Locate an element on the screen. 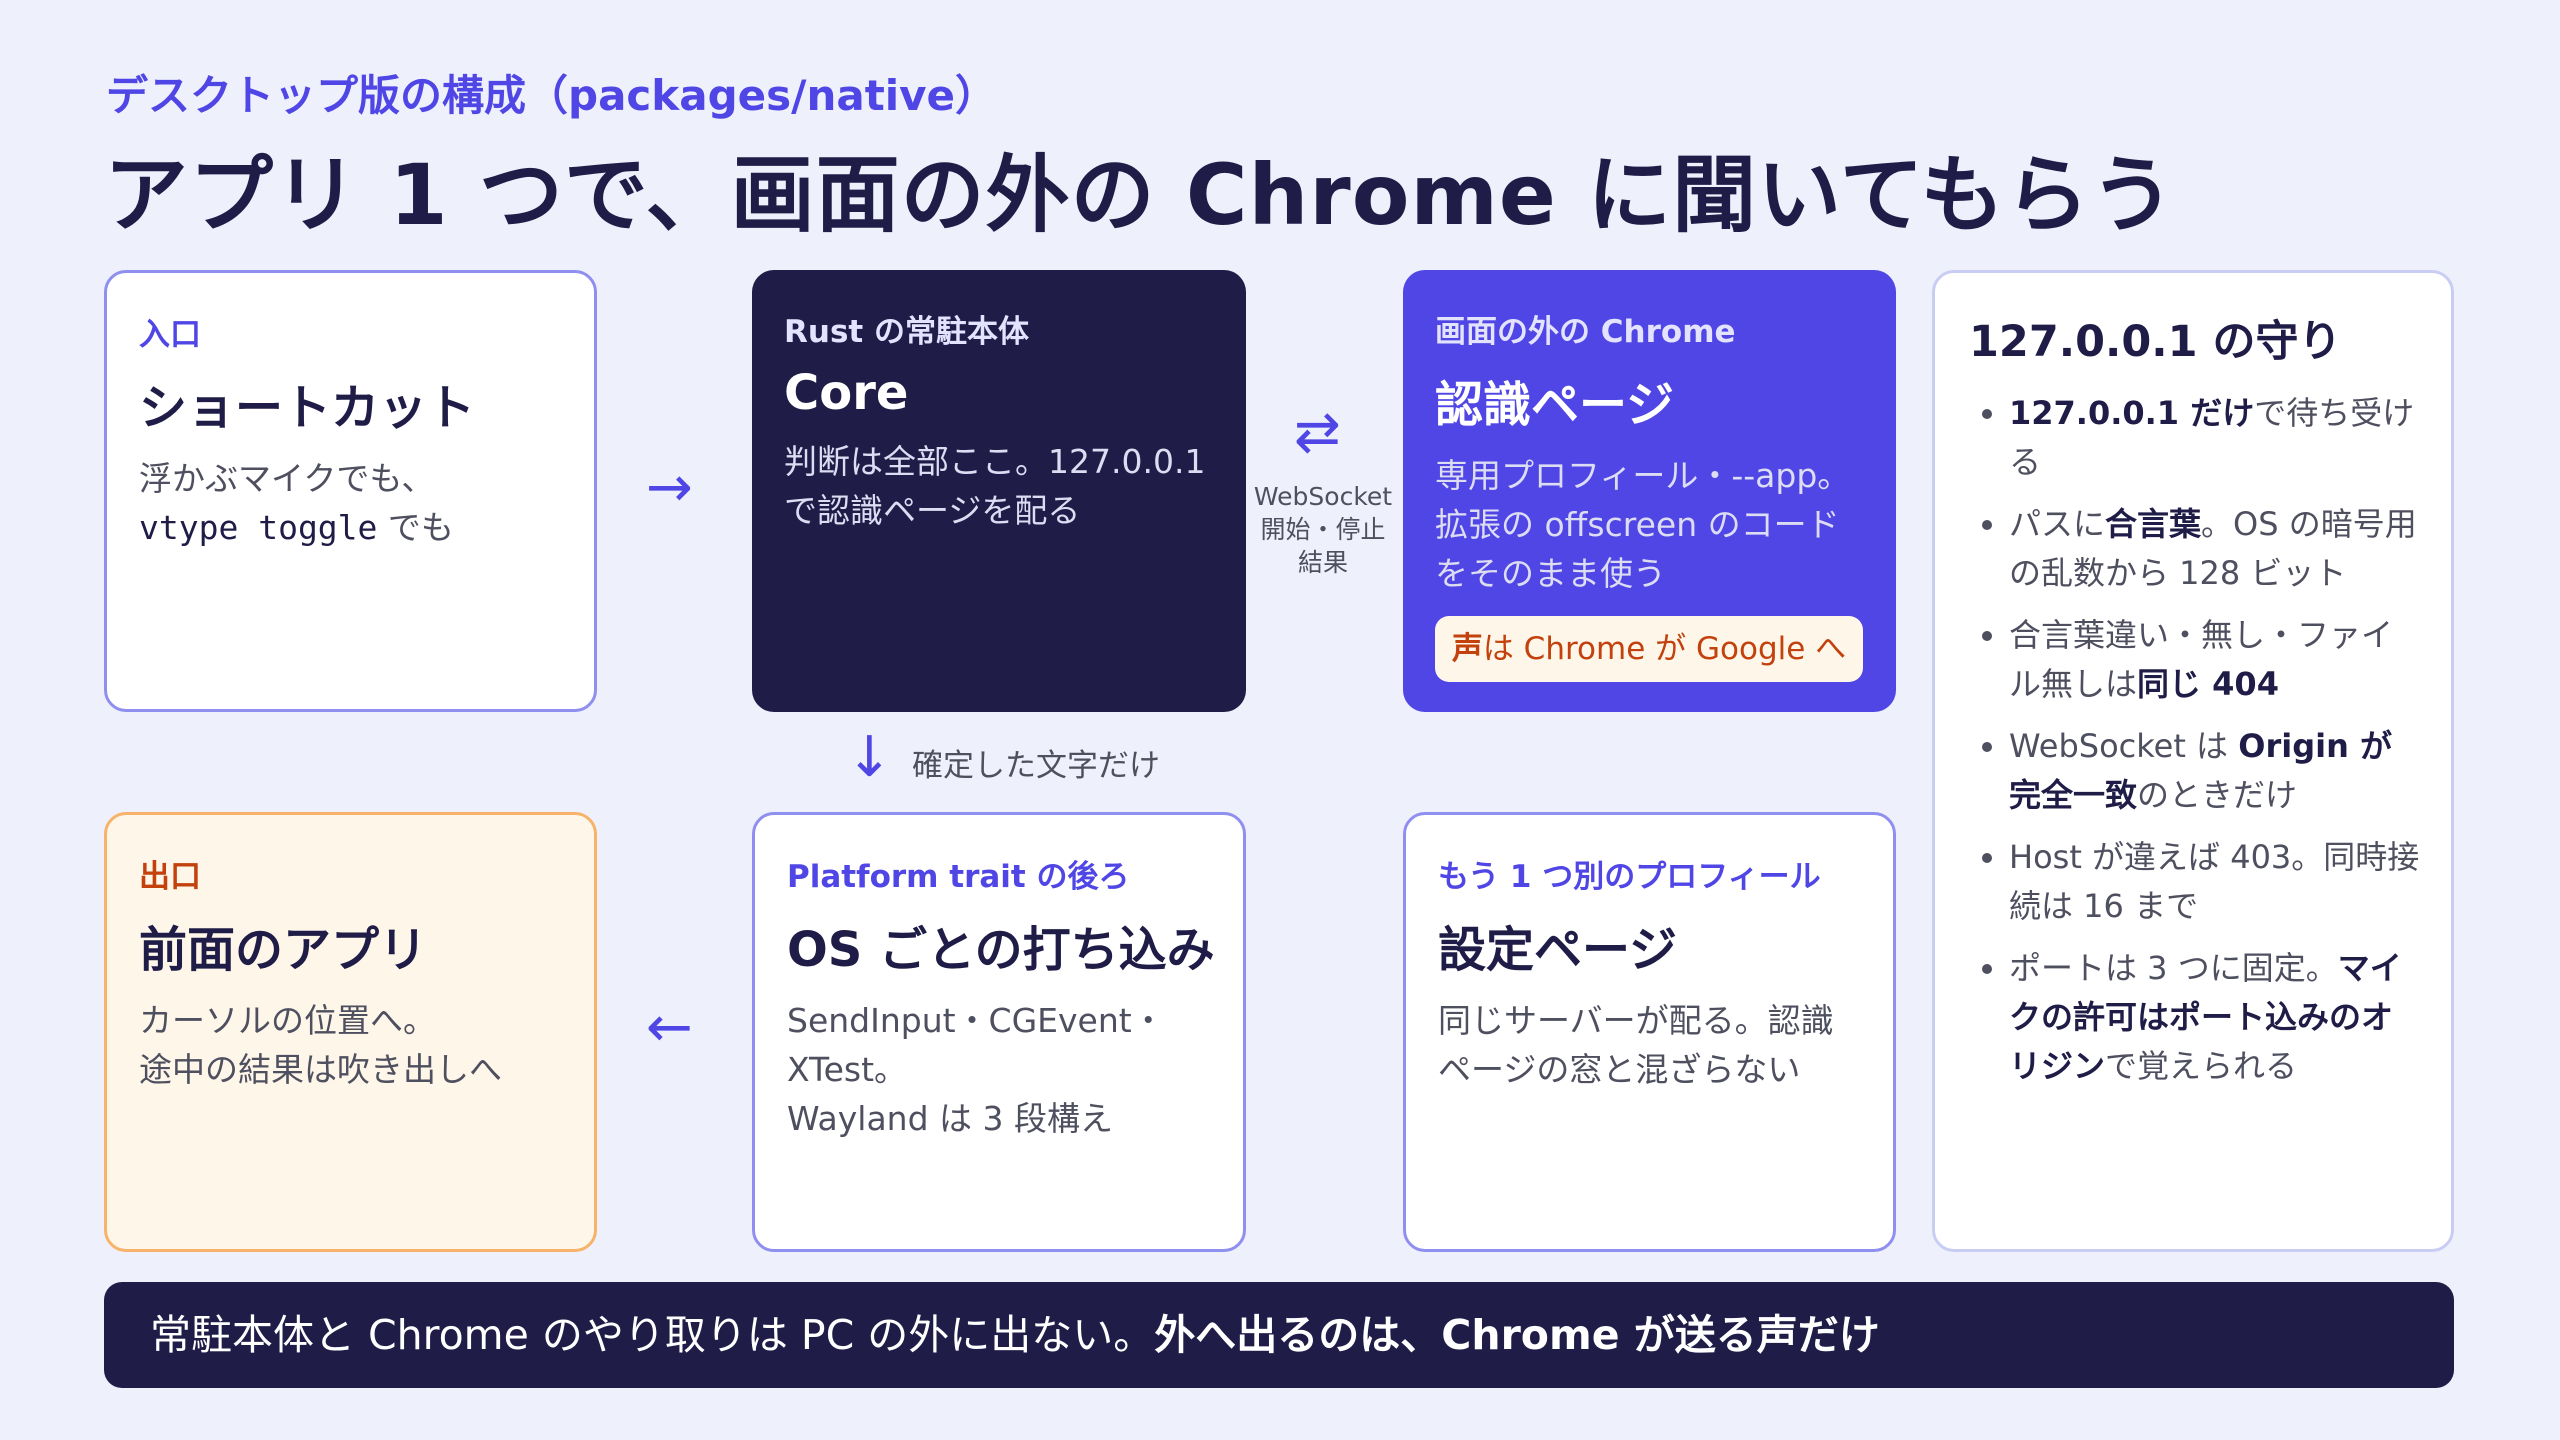 The width and height of the screenshot is (2560, 1440). settings-heading: 設定ページ is located at coordinates (1558, 950).